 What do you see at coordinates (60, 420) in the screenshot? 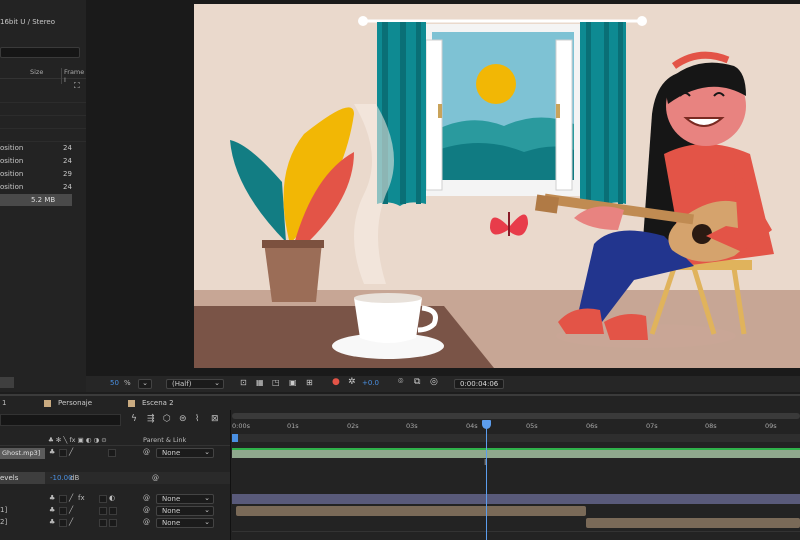
I see `timeline-search-input` at bounding box center [60, 420].